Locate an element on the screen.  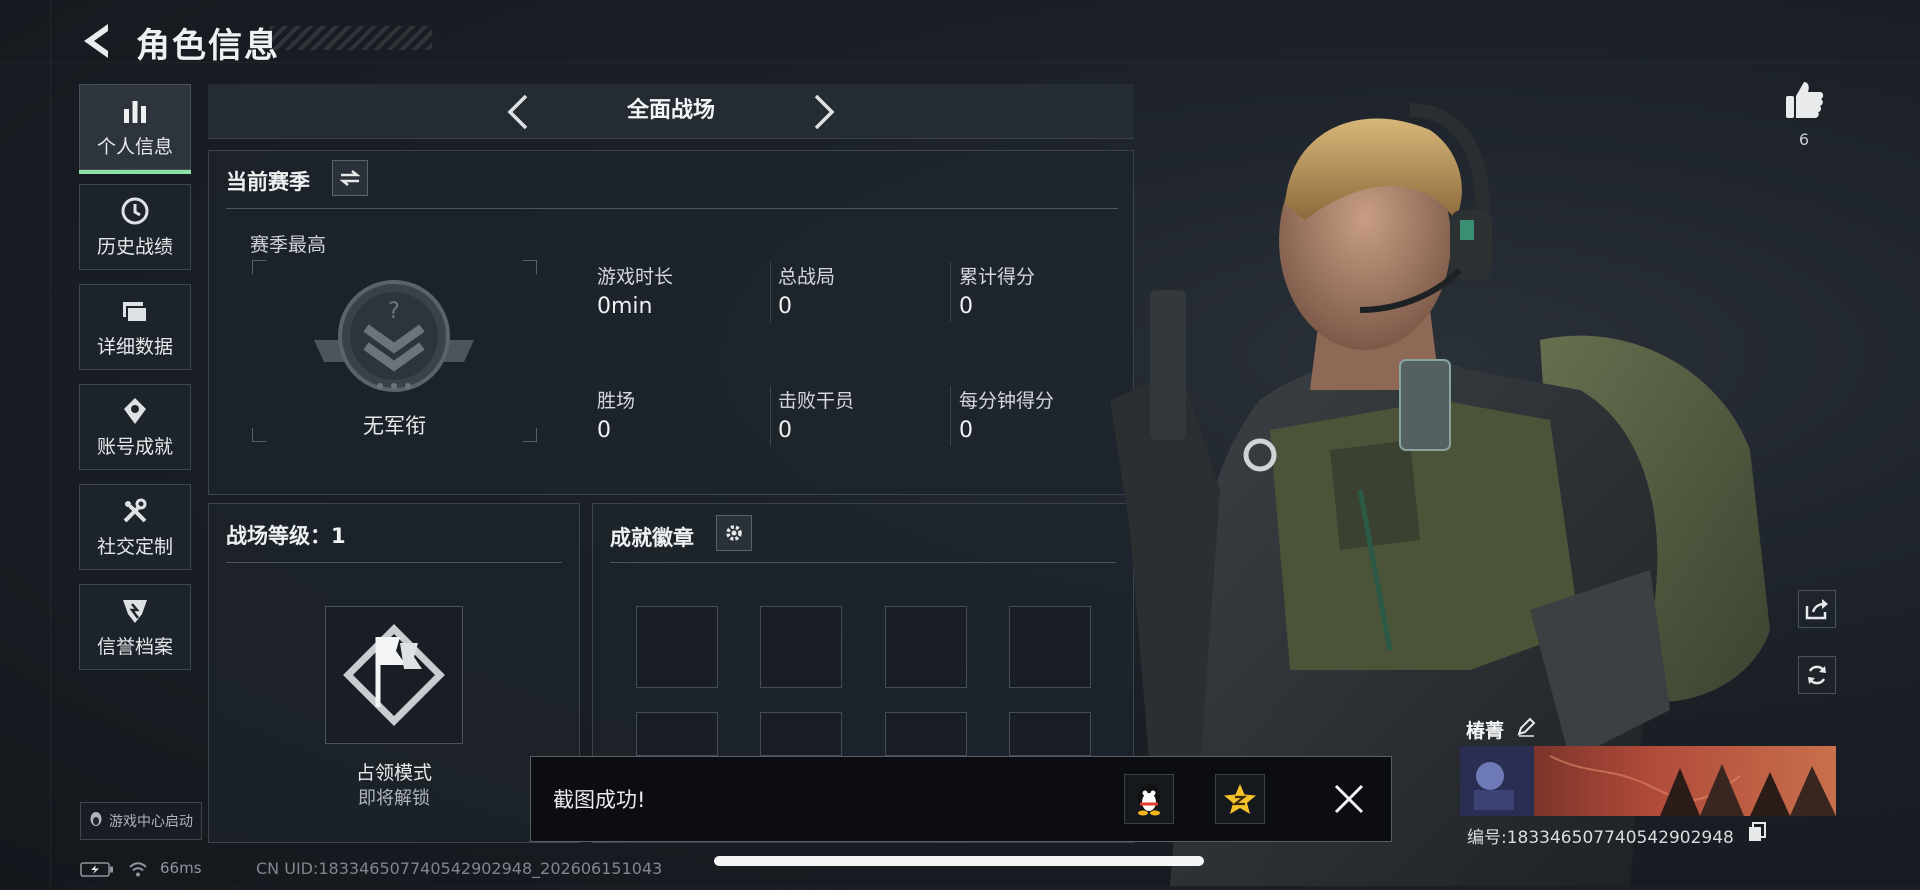
page-title: 角色信息 is located at coordinates (208, 46).